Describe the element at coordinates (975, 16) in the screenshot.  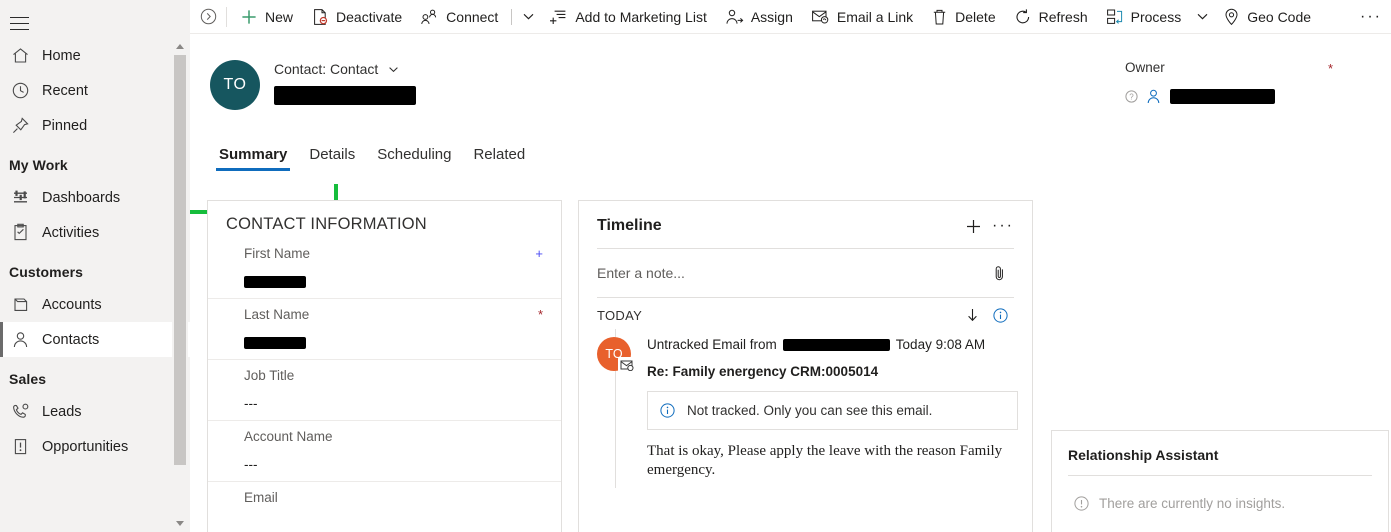
I see `command-button-label: Delete` at that location.